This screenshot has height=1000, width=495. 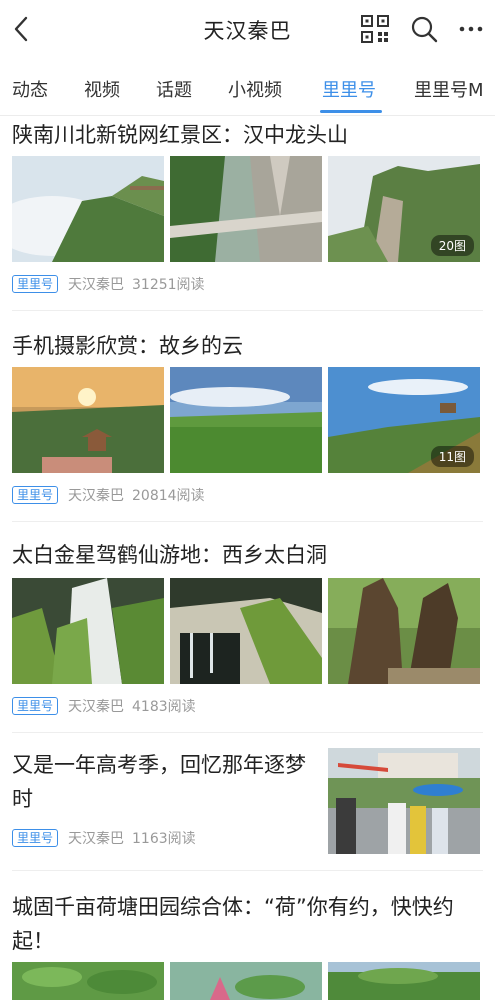 I want to click on article-title: 又是一年高考季，回忆那年逐梦时, so click(x=162, y=782).